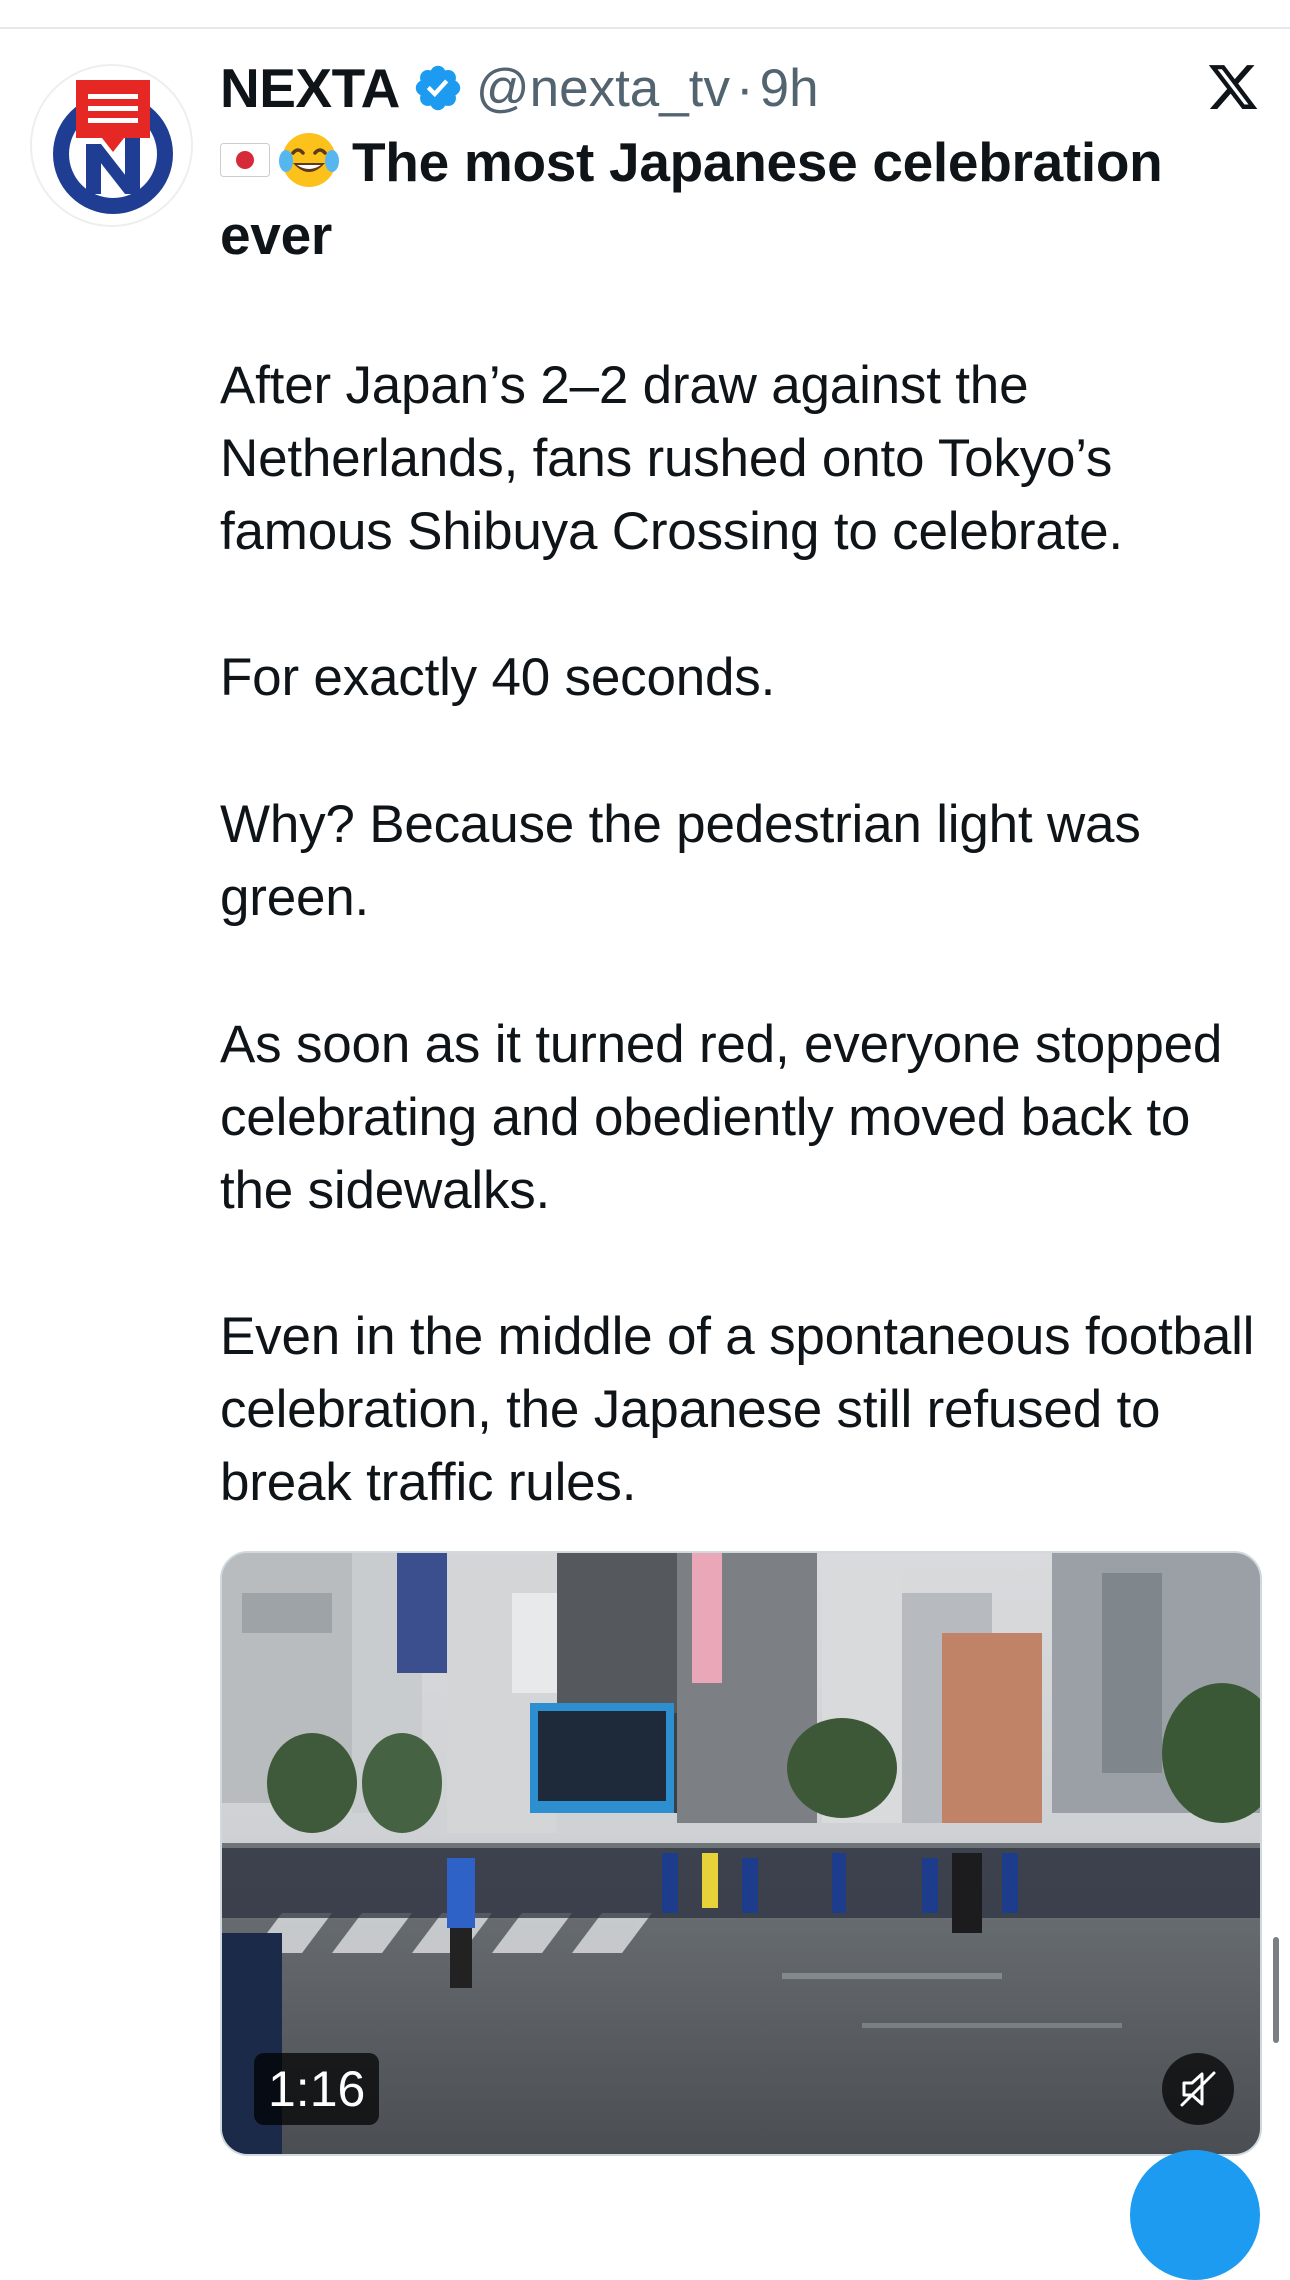  I want to click on tweet-title: The most Japanese celebration ever, so click(725, 199).